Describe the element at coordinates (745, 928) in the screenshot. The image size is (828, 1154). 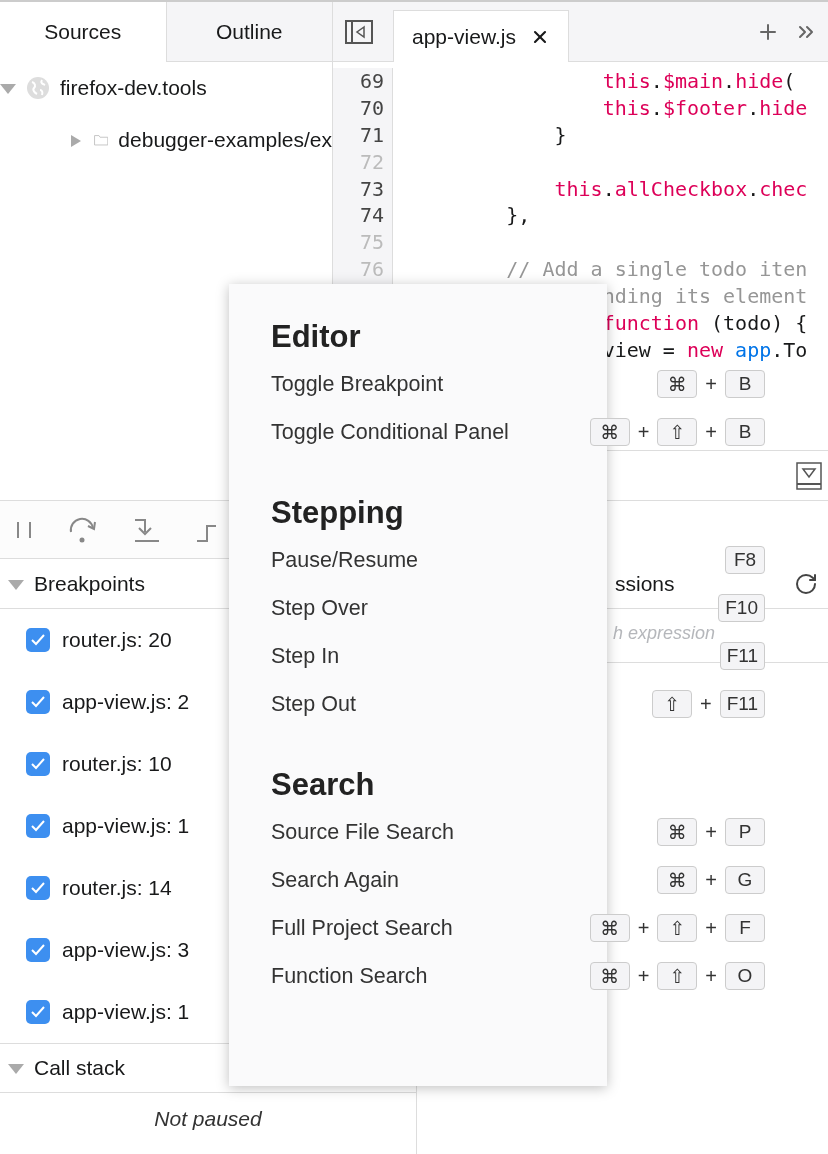
I see `key-cap: F` at that location.